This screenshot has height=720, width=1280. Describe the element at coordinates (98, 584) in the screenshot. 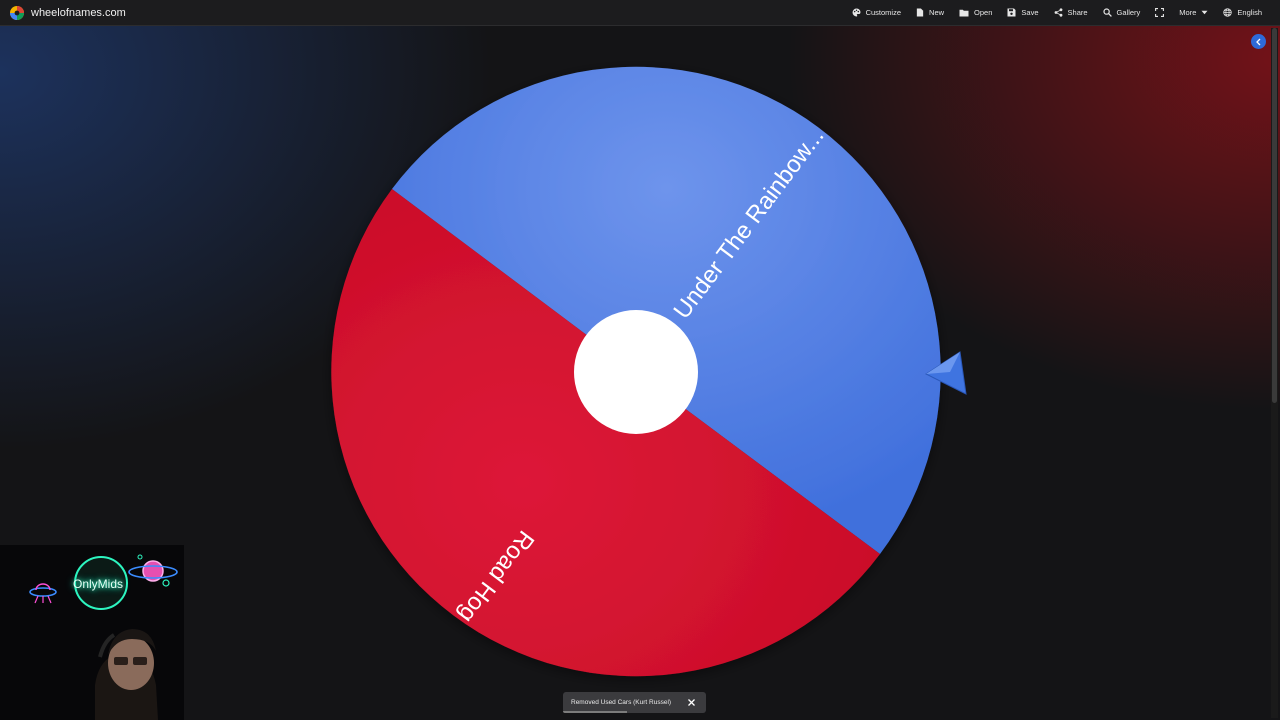

I see `logo-text: OnlyMids` at that location.